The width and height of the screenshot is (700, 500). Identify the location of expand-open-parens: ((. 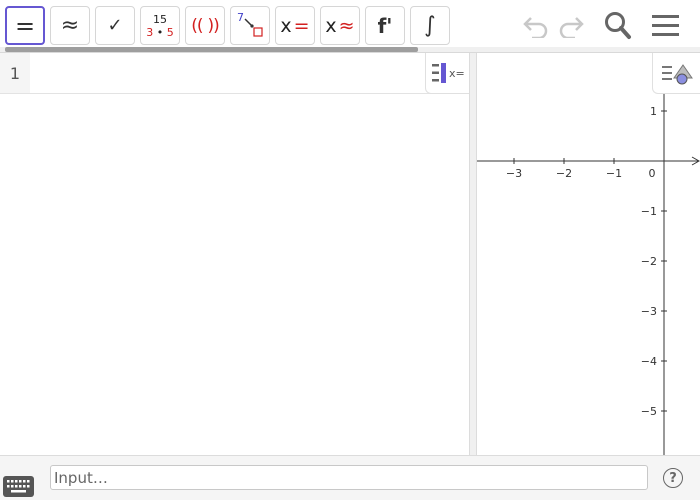
(197, 25).